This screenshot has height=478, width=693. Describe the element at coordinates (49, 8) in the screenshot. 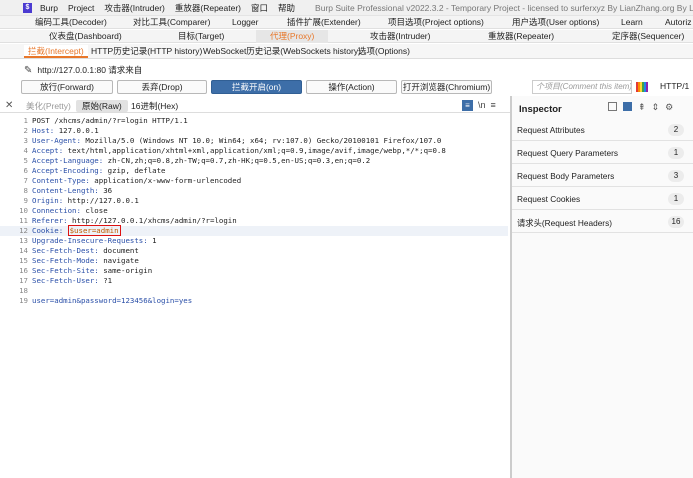

I see `menu-burp: Burp` at that location.